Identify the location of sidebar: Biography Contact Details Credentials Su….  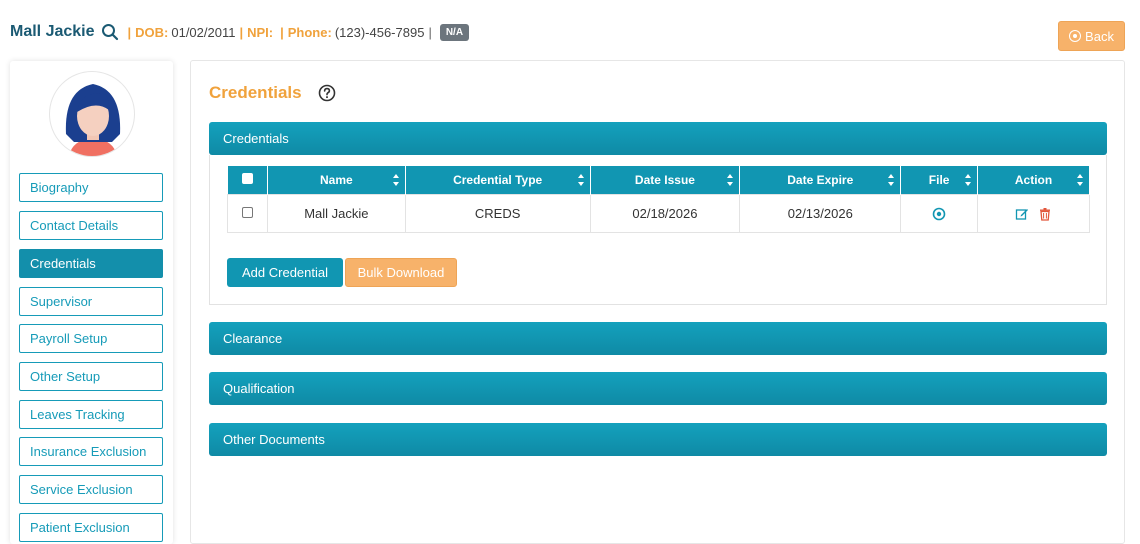
(91, 302).